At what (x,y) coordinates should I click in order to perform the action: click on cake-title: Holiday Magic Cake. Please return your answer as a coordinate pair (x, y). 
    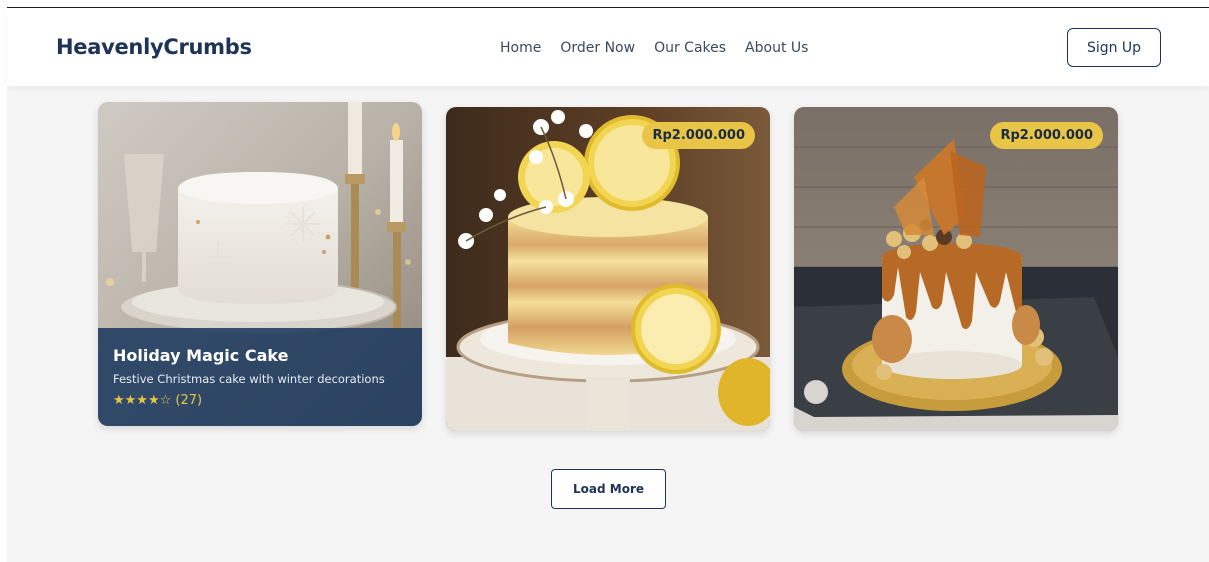
    Looking at the image, I should click on (201, 355).